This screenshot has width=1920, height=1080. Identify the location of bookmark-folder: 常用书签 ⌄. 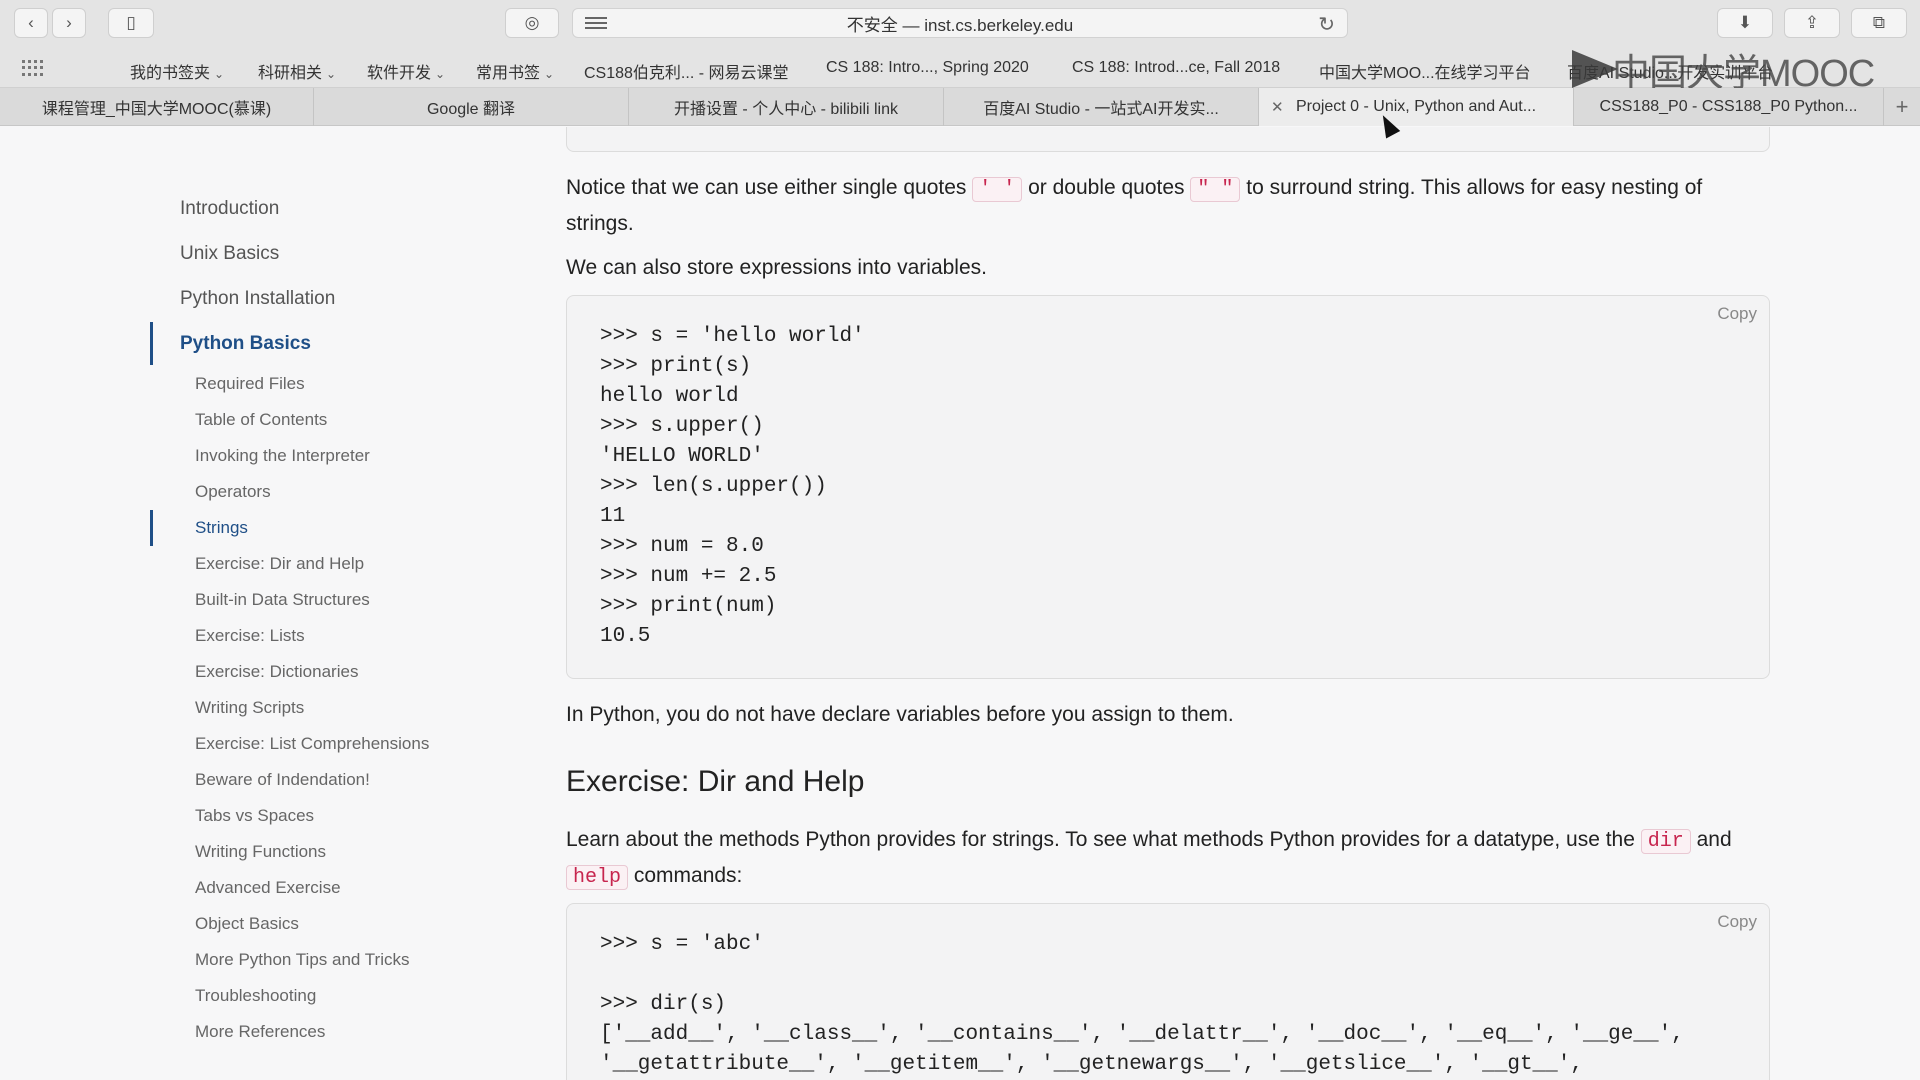
(515, 71).